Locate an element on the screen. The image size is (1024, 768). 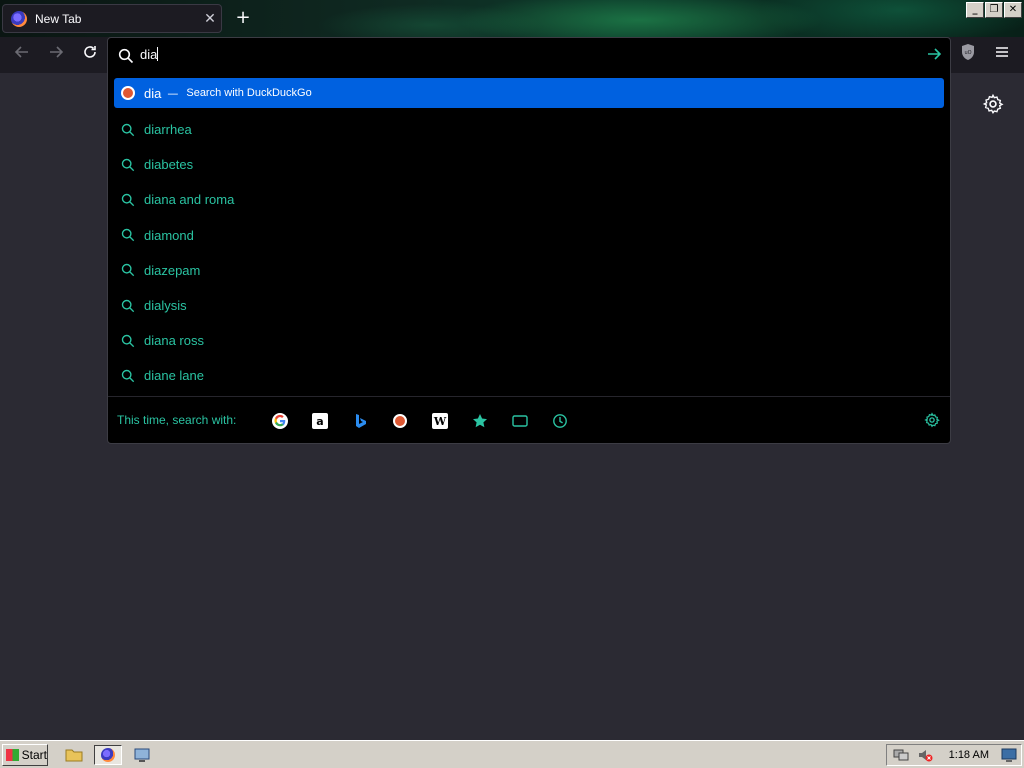
start-label: Start is located at coordinates (34, 755).